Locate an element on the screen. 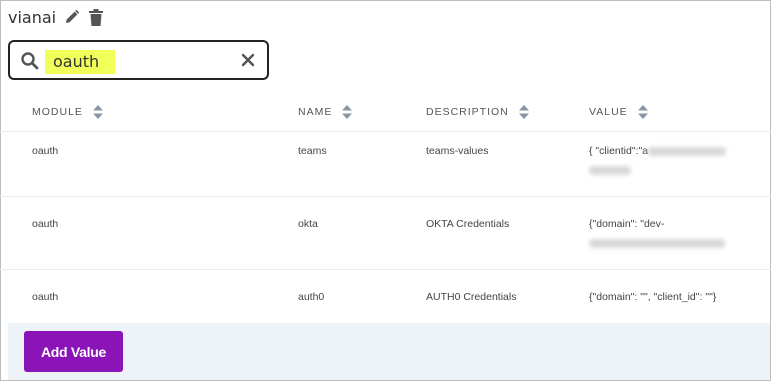 The height and width of the screenshot is (381, 771). header-divider is located at coordinates (385, 131).